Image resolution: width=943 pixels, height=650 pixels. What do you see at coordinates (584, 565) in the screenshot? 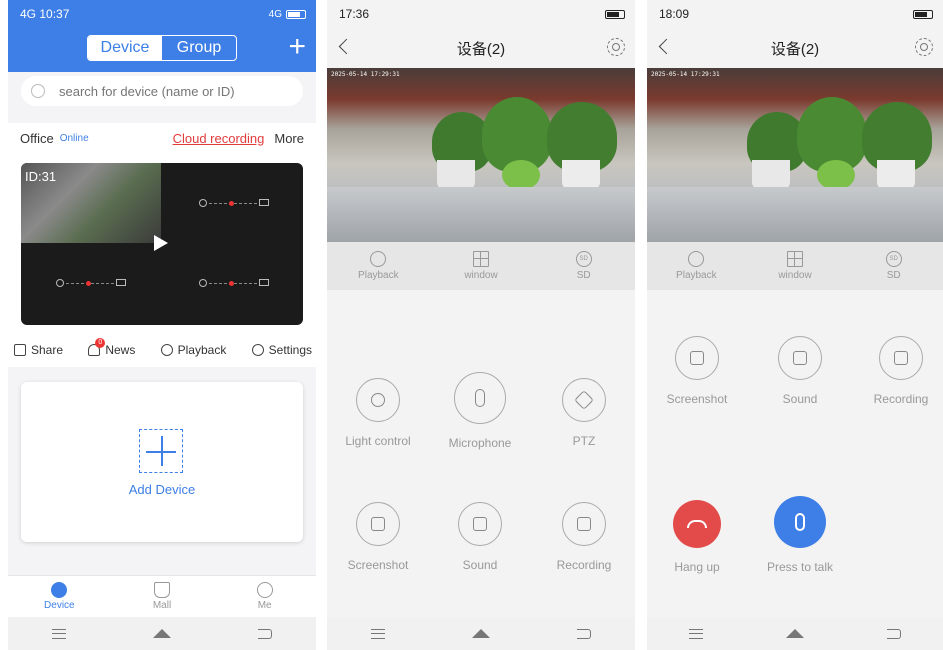
I see `recording-label: Recording` at bounding box center [584, 565].